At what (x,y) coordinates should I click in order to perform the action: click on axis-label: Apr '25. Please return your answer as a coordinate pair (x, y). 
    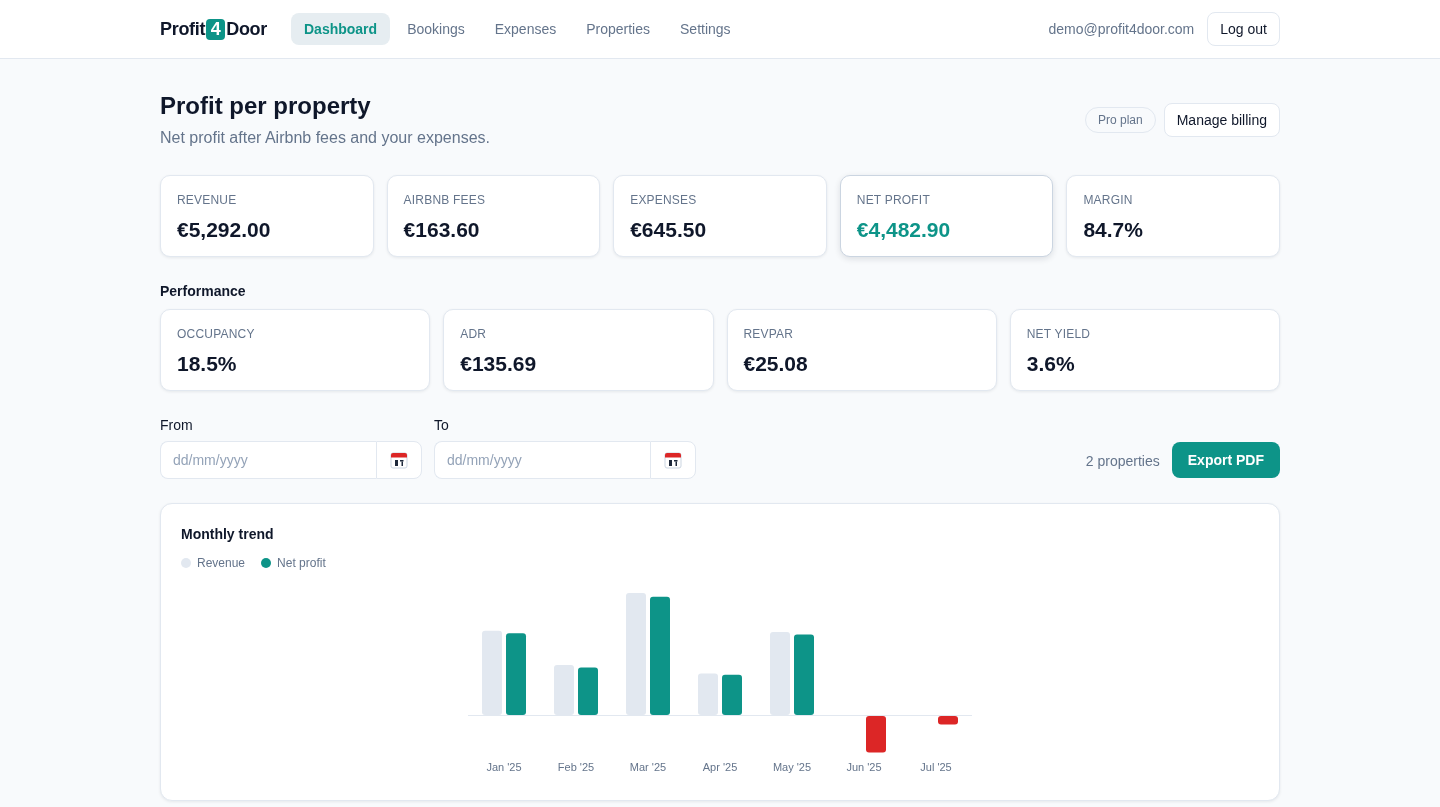
    Looking at the image, I should click on (720, 767).